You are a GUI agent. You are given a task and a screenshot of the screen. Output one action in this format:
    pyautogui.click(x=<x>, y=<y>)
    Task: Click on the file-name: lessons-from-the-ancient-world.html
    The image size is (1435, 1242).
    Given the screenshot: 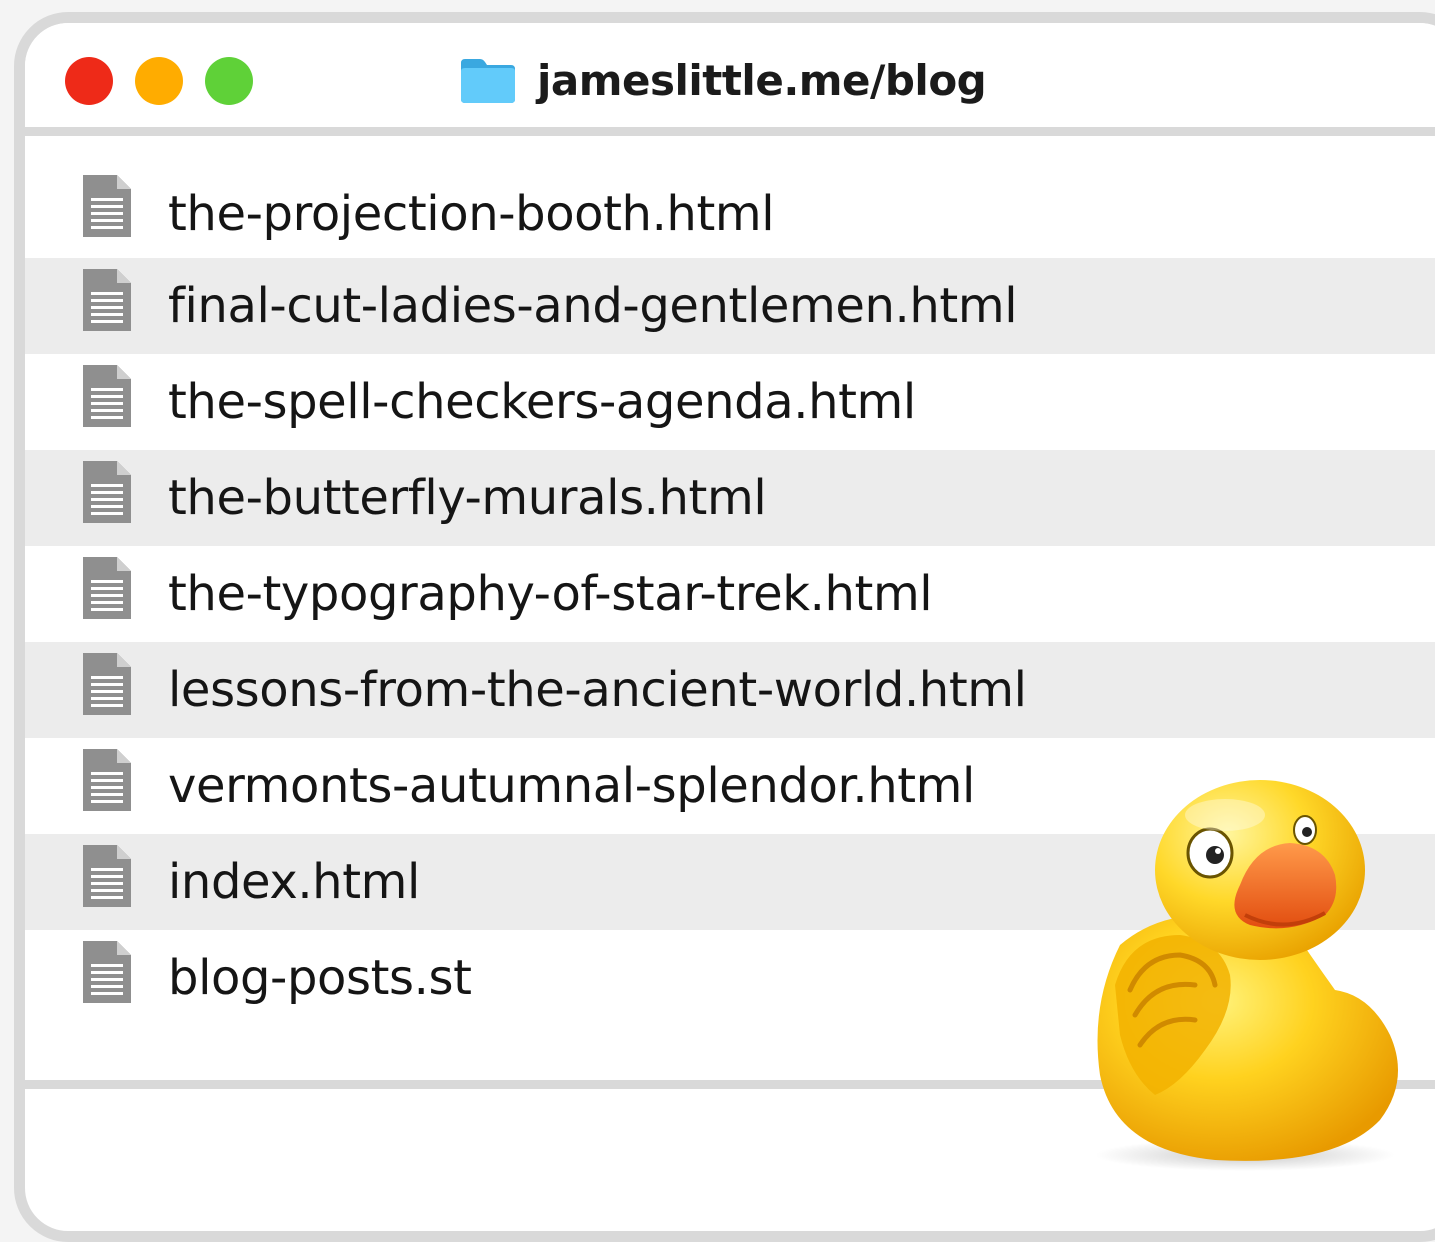 What is the action you would take?
    pyautogui.click(x=597, y=690)
    